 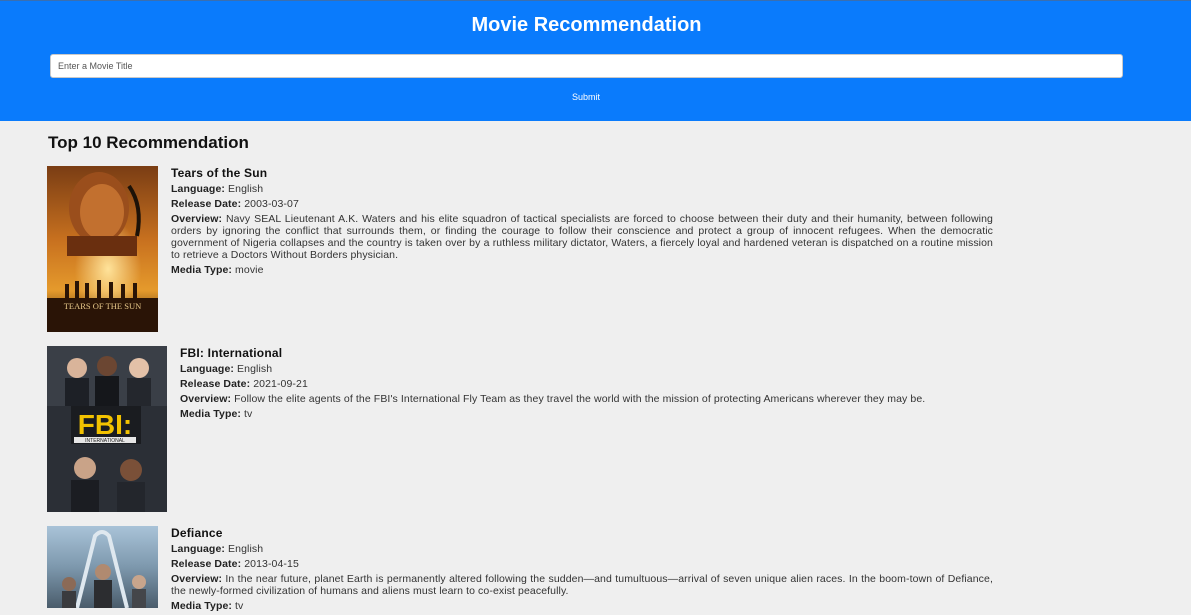 I want to click on poster-logo-text: FBI:, so click(x=105, y=424).